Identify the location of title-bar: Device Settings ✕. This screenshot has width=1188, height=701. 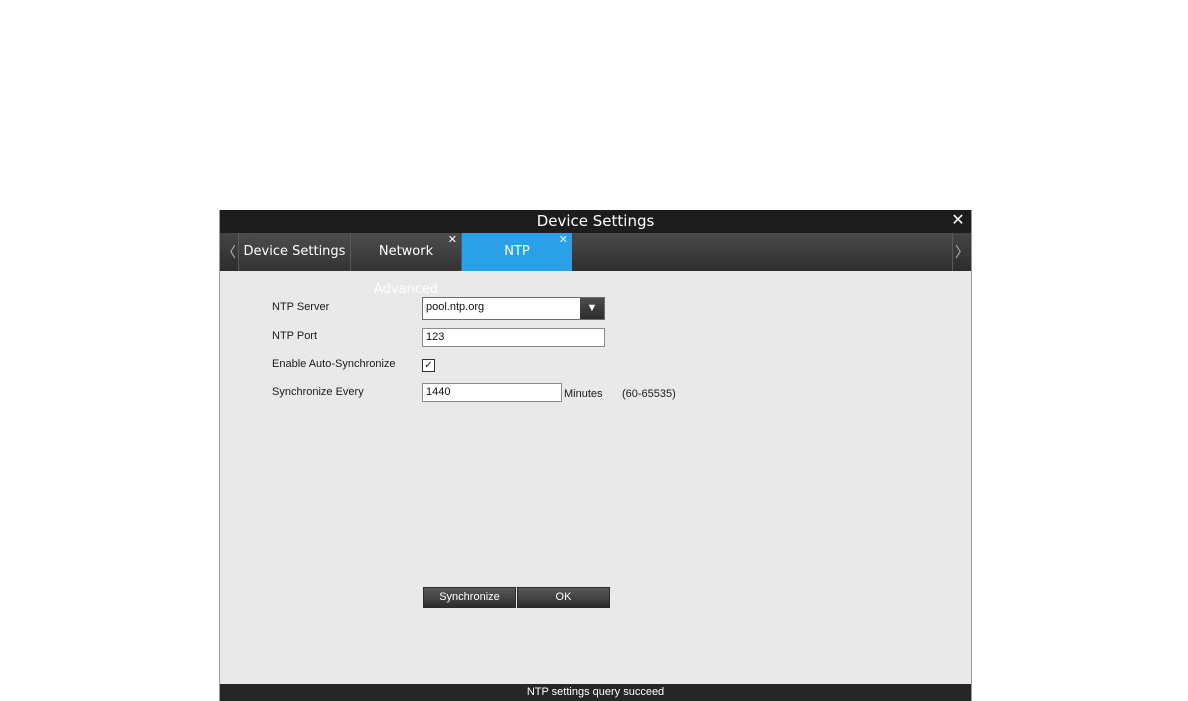
(595, 221).